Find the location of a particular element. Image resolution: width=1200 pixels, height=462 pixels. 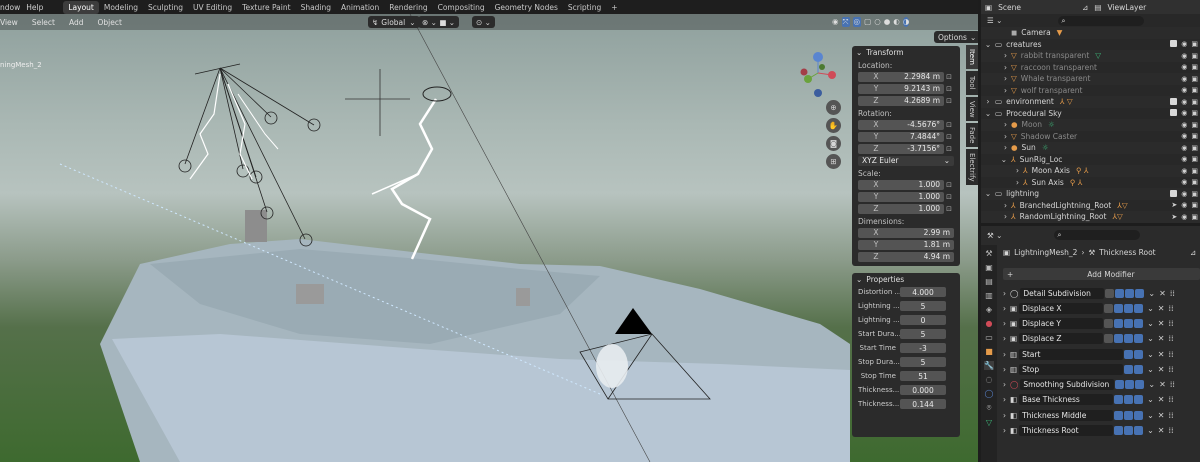

modifier-detail-subdivision: › ◯ Detail Subdivision ⌄ ✕ ⁞⁞ is located at coordinates (1101, 293).